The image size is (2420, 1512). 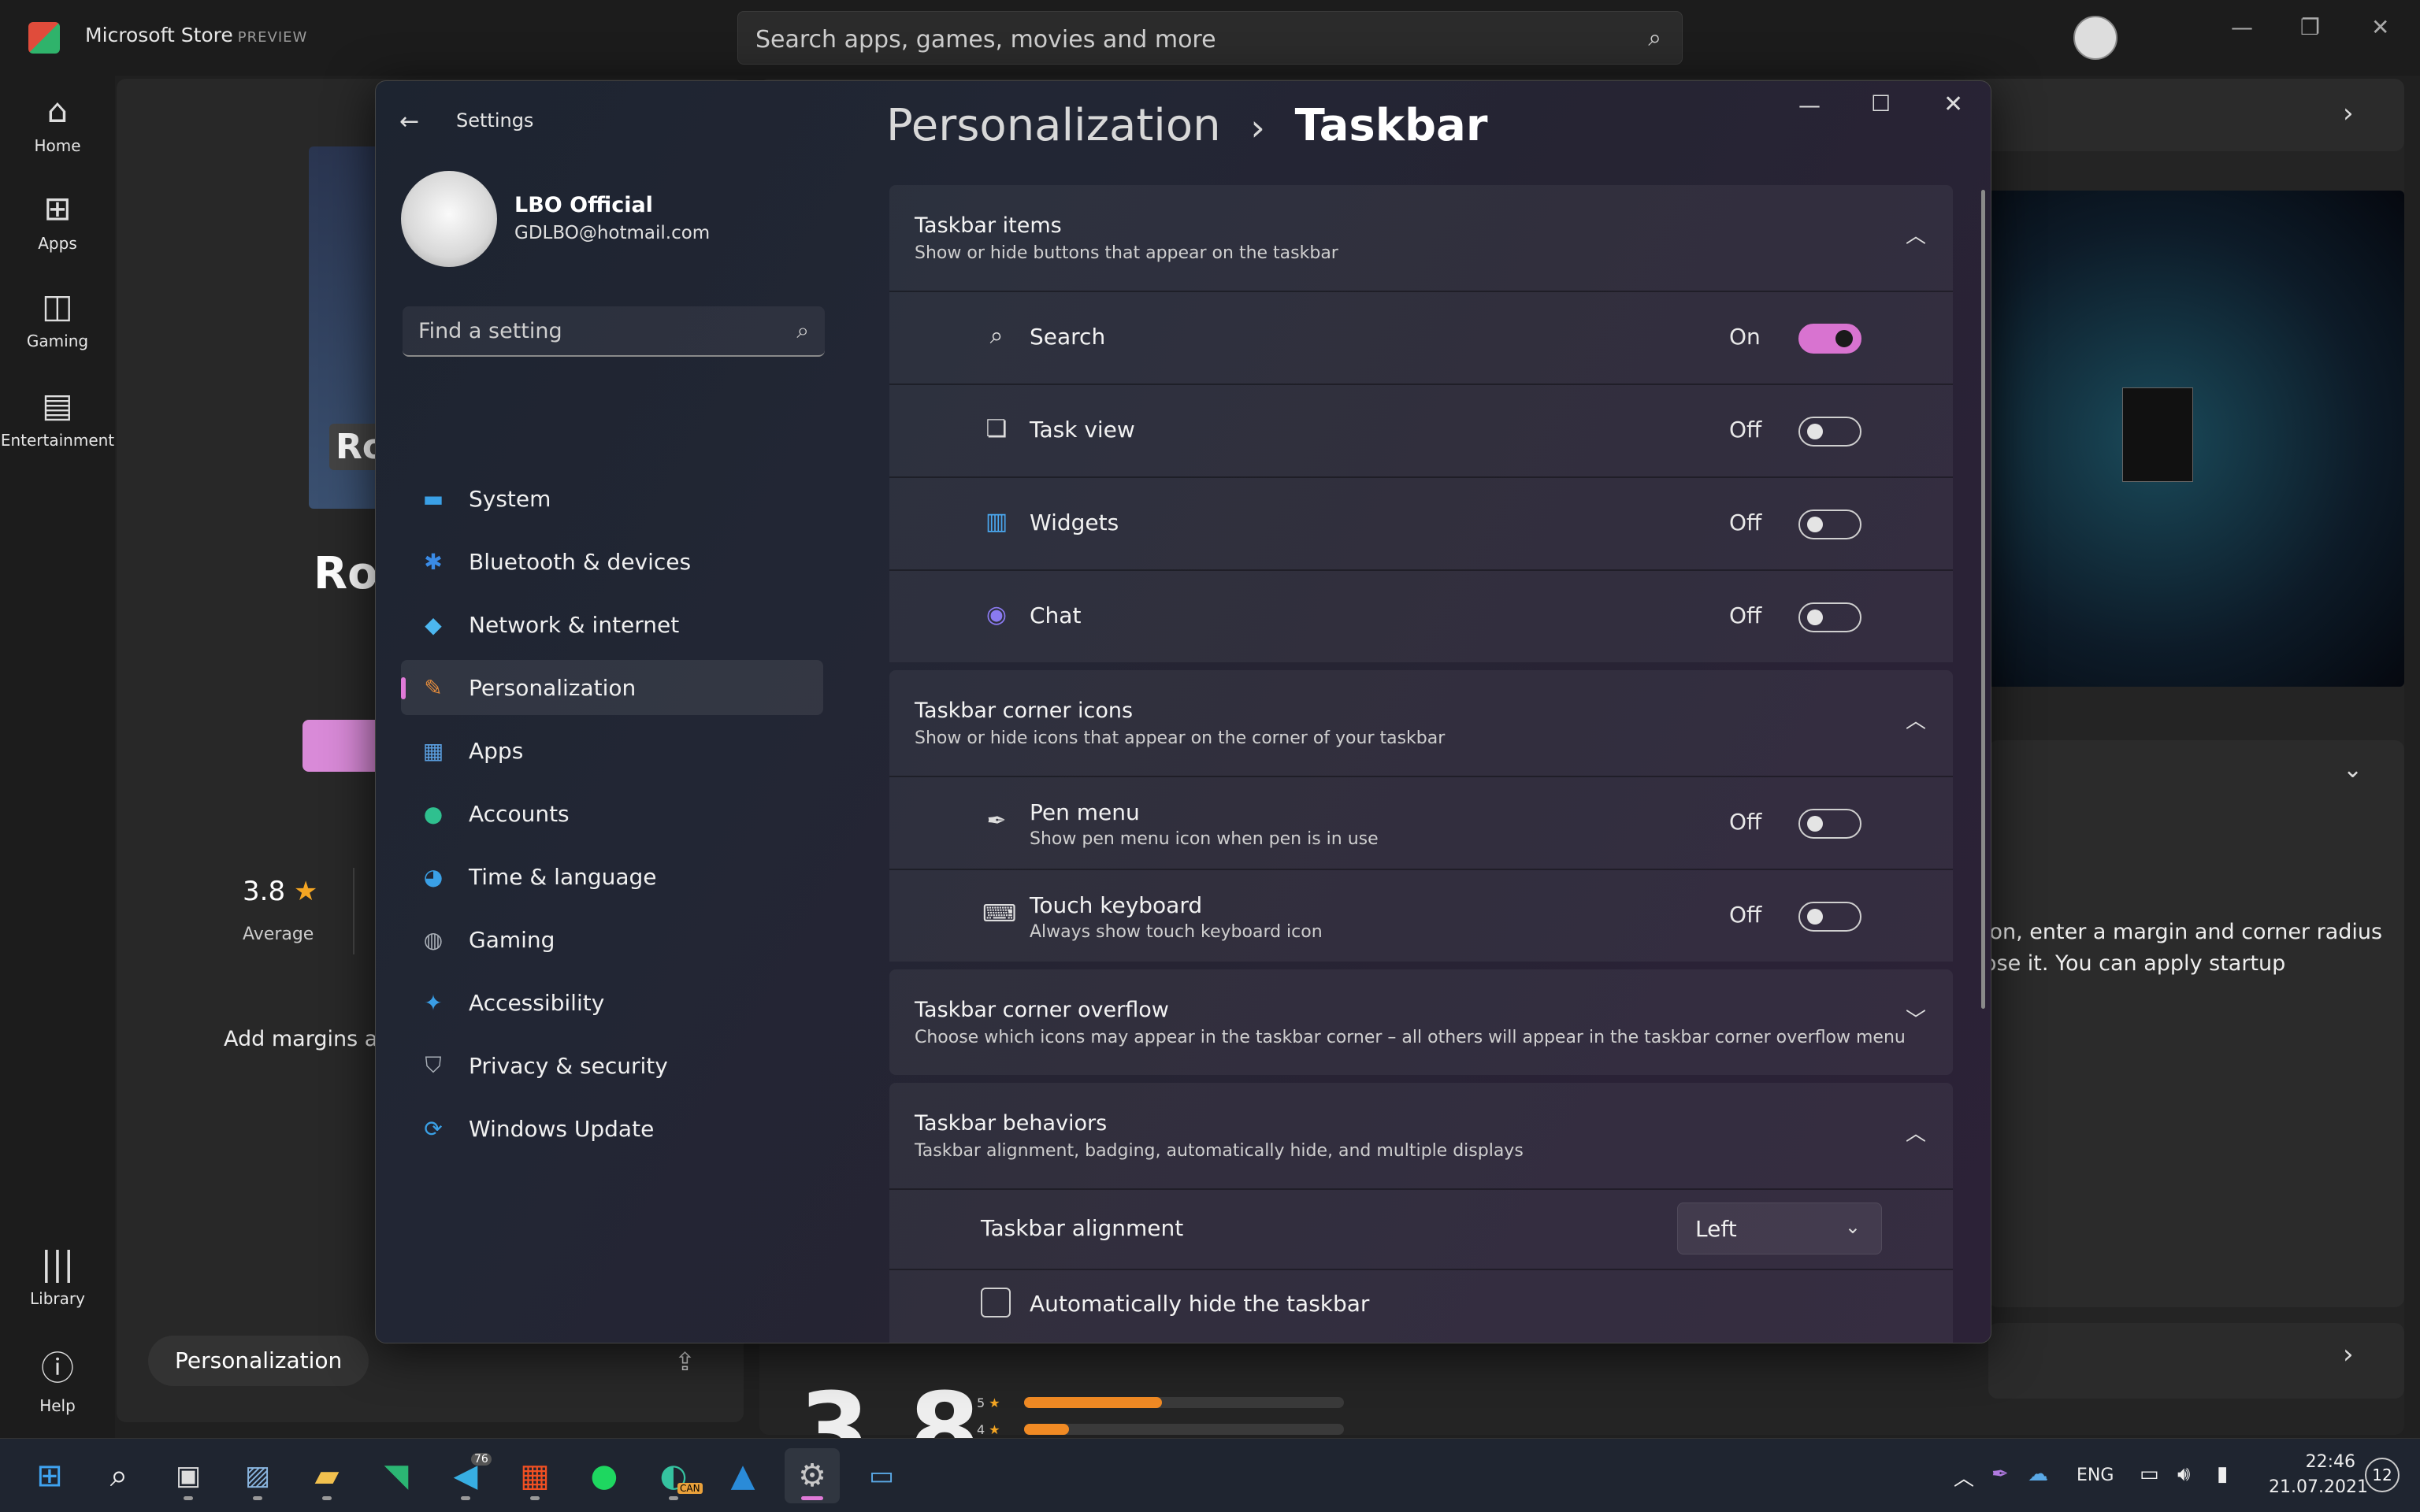 I want to click on taskbar-azure: ▲, so click(x=742, y=1475).